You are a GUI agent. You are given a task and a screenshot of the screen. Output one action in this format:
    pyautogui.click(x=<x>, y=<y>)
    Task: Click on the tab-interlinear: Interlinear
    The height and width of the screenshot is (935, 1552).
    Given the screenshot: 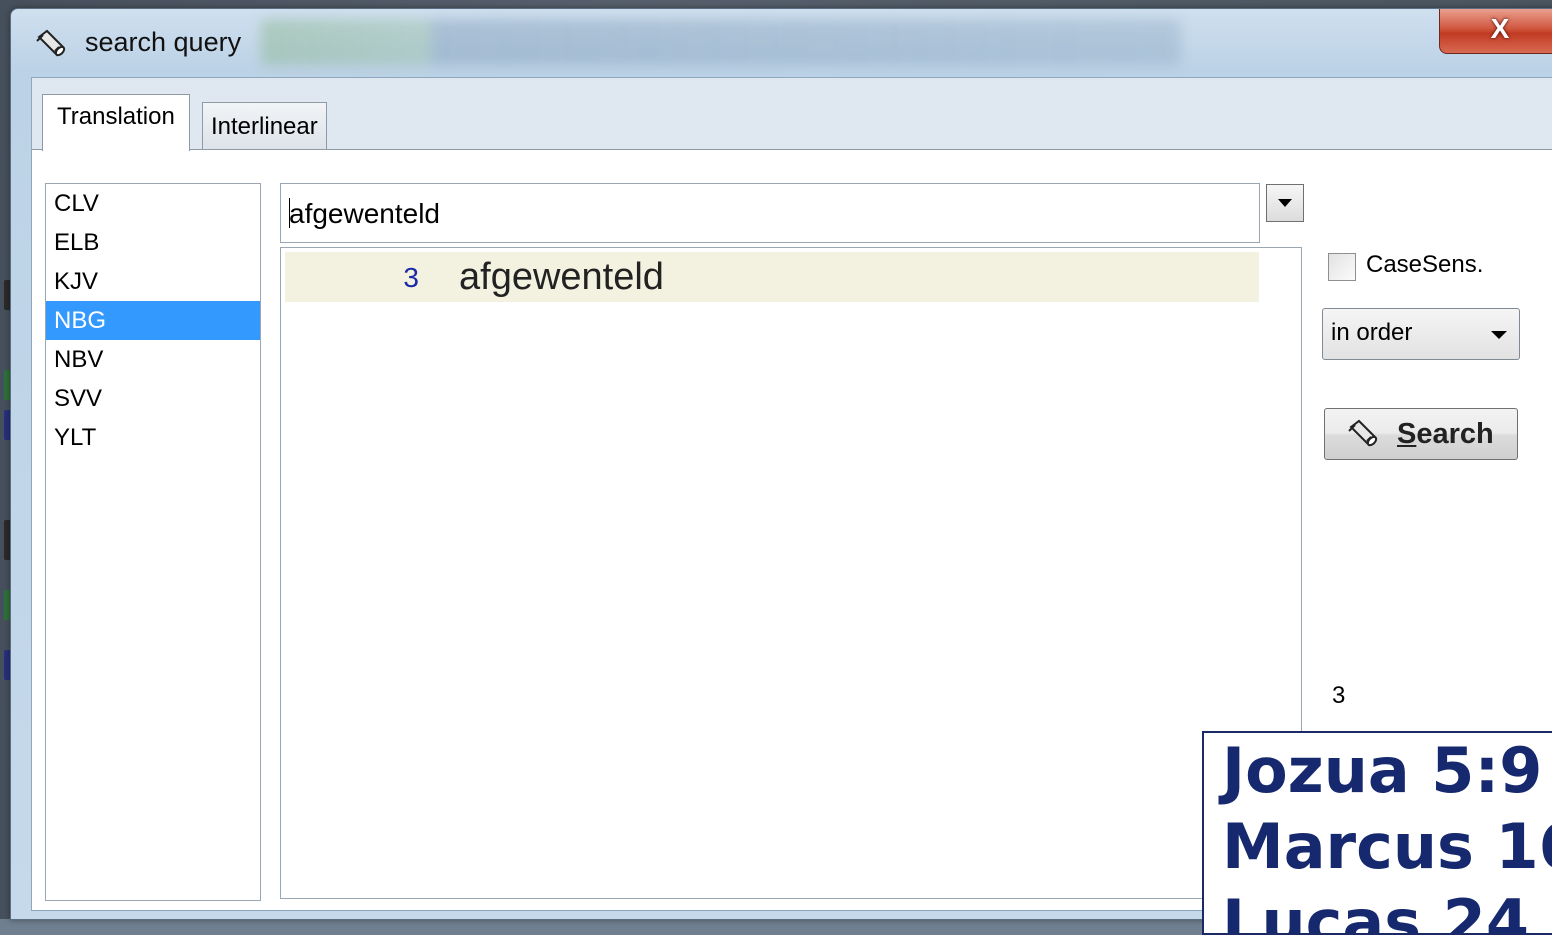 What is the action you would take?
    pyautogui.click(x=264, y=125)
    